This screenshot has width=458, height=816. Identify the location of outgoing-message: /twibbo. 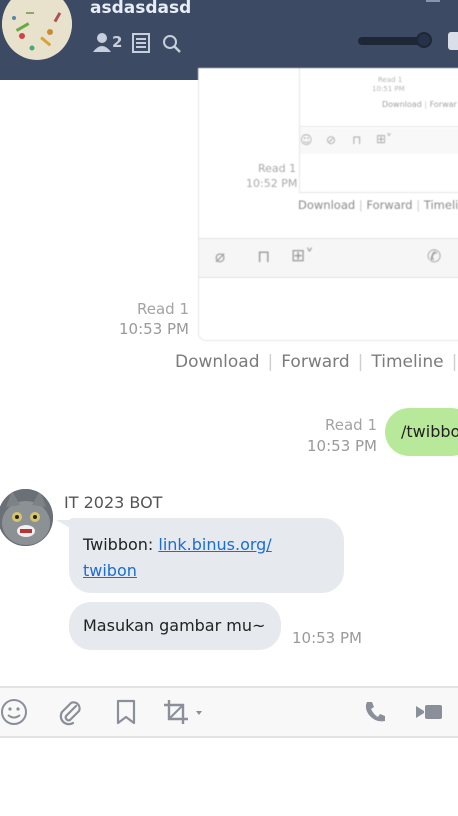
(421, 432).